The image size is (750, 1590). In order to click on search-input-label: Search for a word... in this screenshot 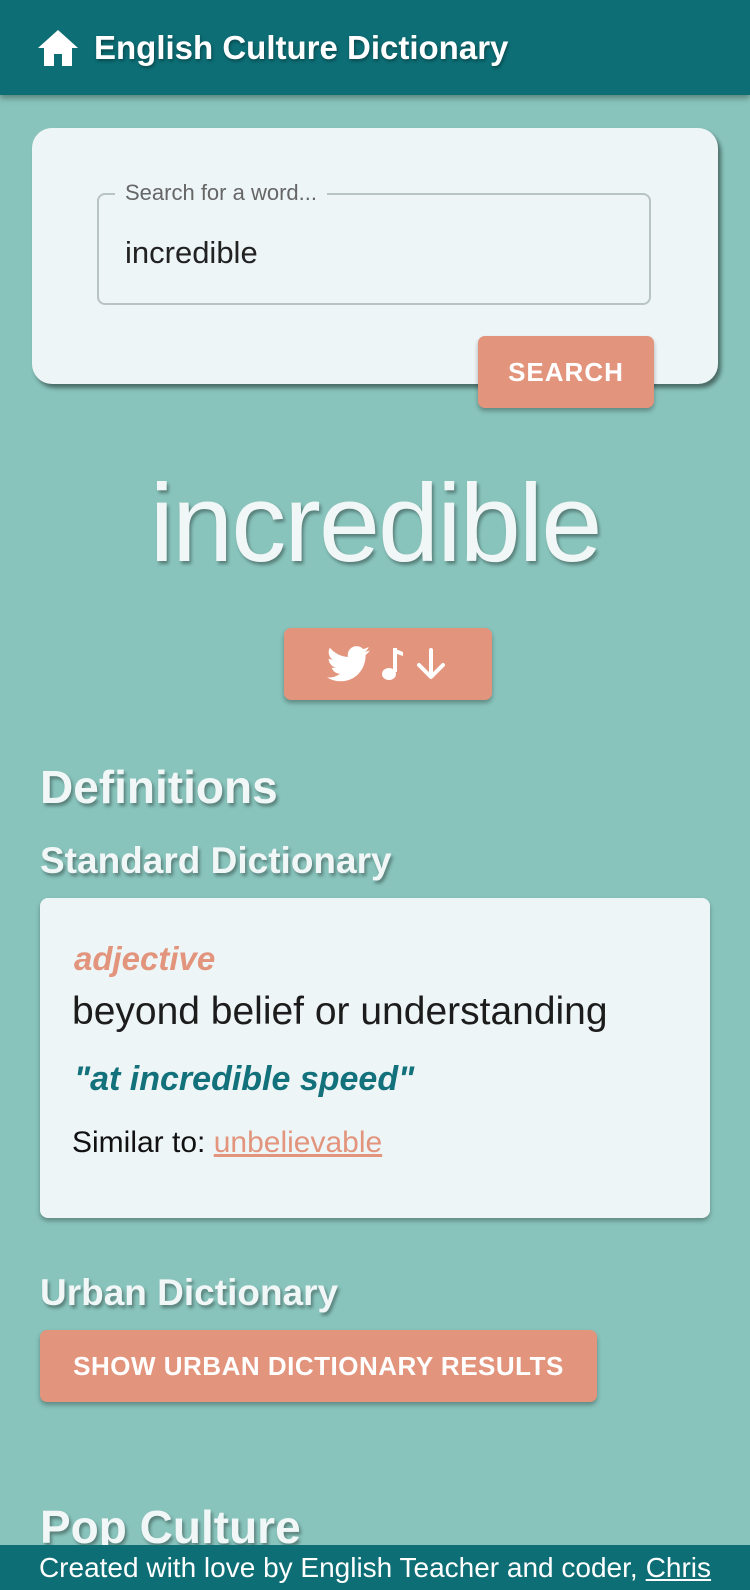, I will do `click(221, 193)`.